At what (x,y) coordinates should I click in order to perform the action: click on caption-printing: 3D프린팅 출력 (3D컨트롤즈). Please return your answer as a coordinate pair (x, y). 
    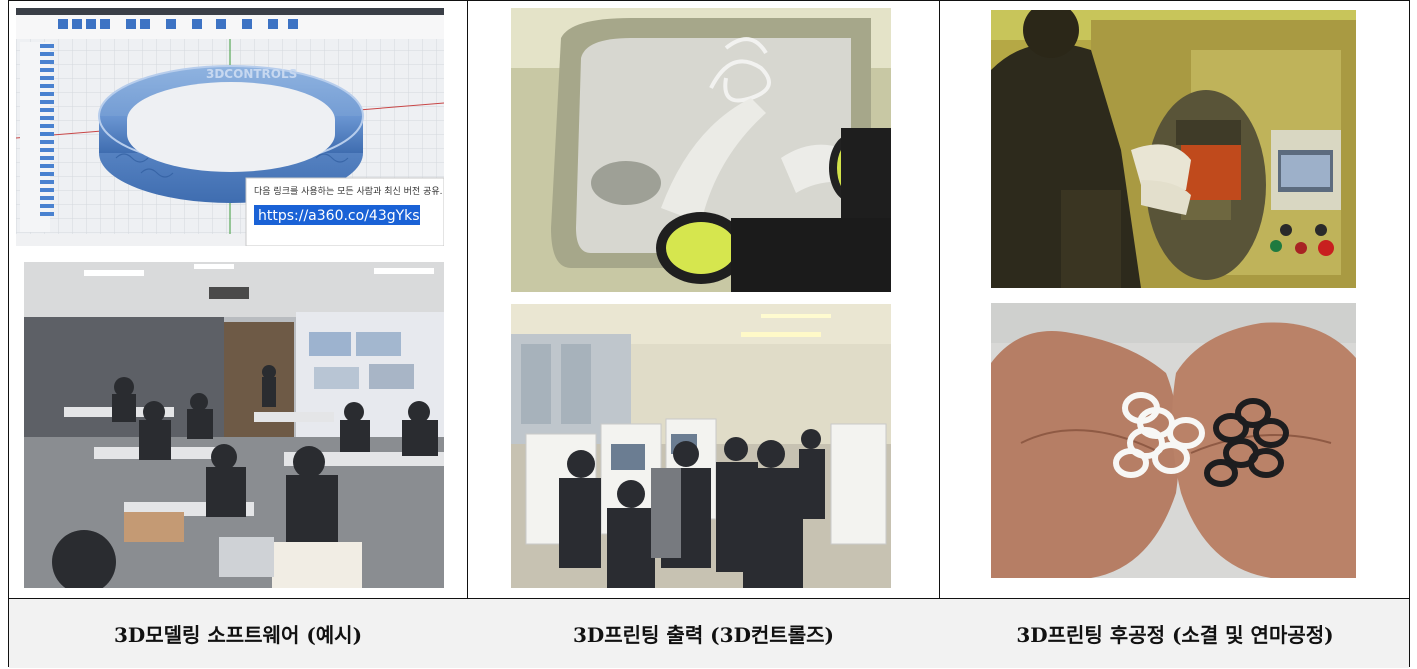
    Looking at the image, I should click on (703, 634).